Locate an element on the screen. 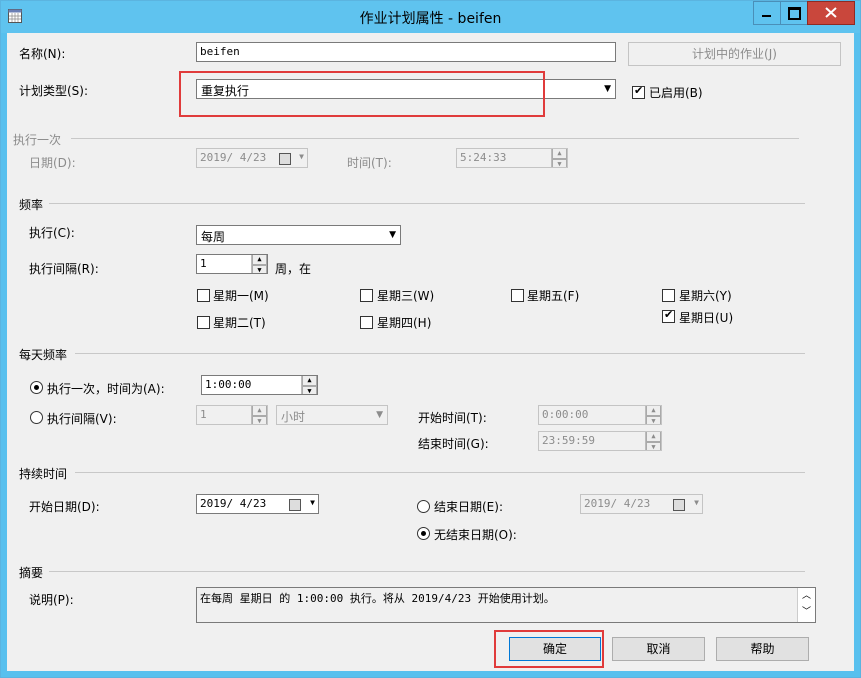  start-date-input: 2019/ 4/23 ▼ is located at coordinates (257, 504).